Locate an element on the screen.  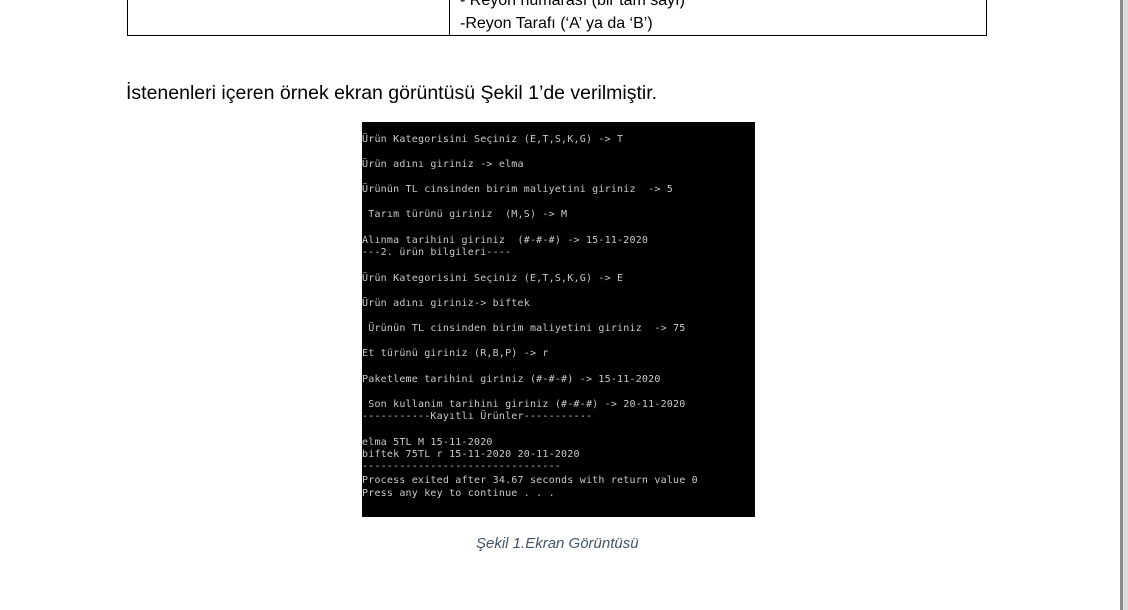
console-line: elma 5TL M 15-11-2020 is located at coordinates (427, 442).